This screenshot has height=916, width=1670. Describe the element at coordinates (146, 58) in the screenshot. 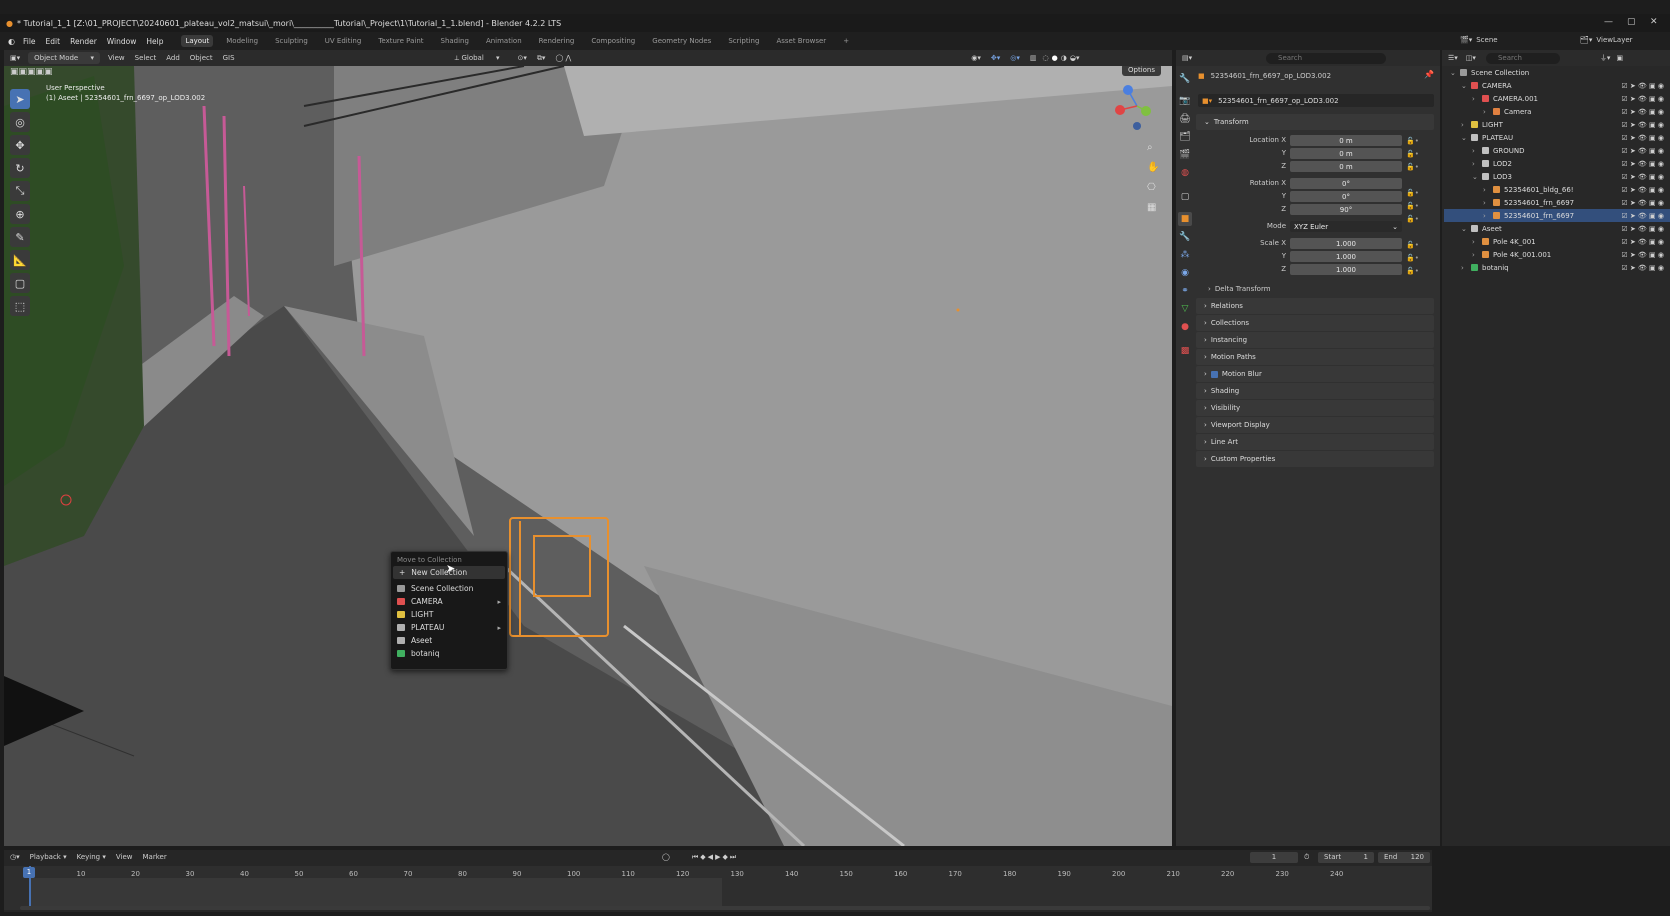

I see `viewport-menu-select: Select` at that location.